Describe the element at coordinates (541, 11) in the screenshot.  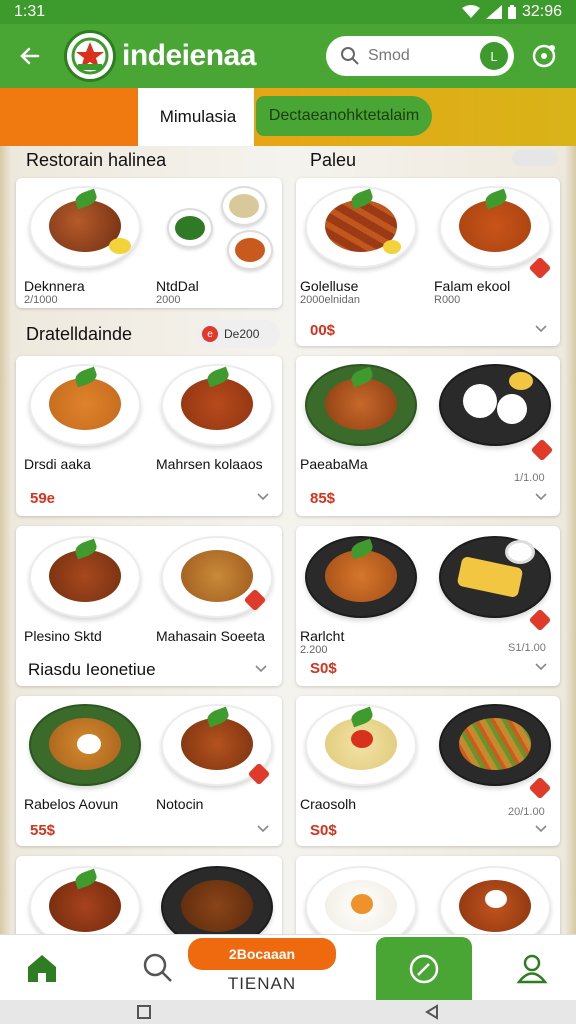
I see `status-battery: 32:96` at that location.